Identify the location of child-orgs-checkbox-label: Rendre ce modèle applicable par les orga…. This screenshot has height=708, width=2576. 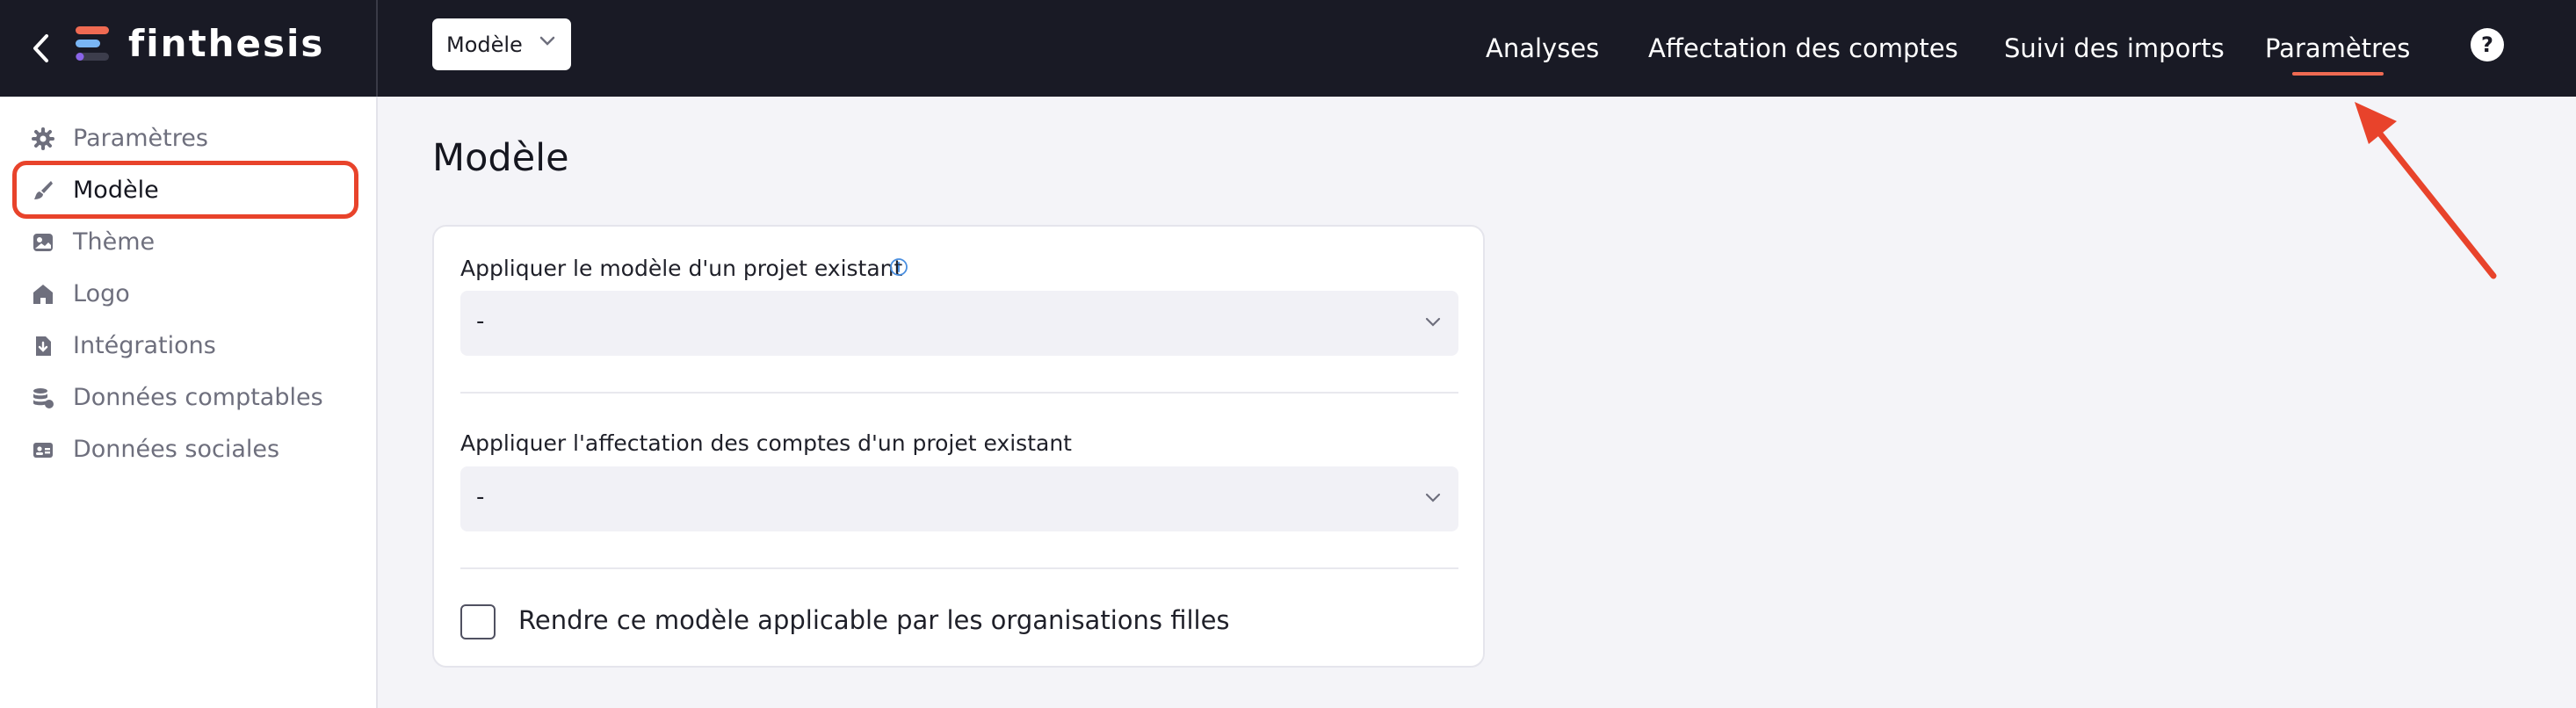
(874, 620).